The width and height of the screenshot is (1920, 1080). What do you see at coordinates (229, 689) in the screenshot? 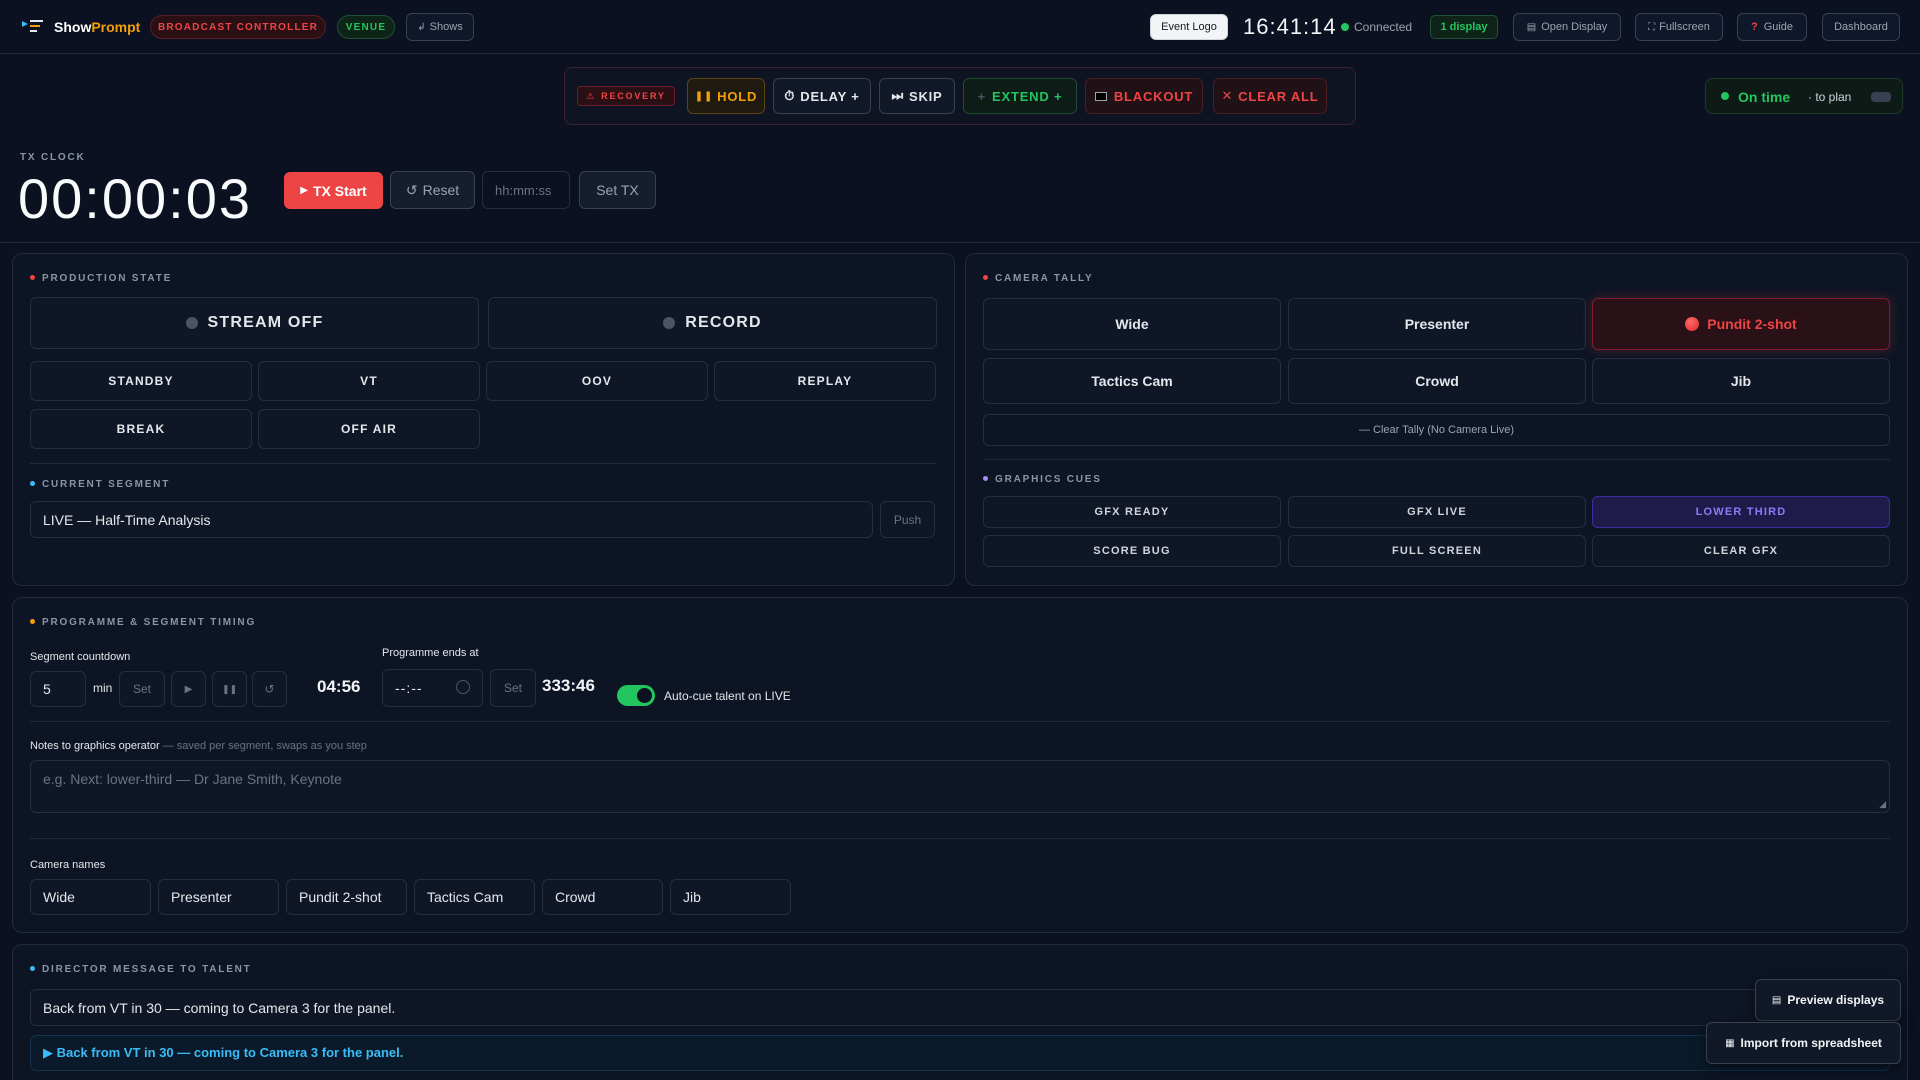
I see `countdown-pause-button: ❚❚` at bounding box center [229, 689].